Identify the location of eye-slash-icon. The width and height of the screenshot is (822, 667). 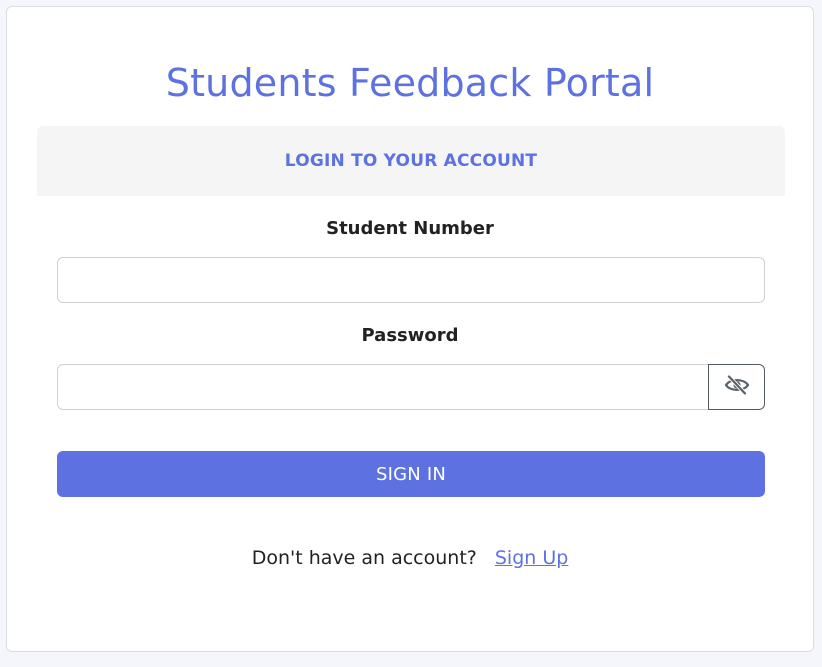
(737, 387).